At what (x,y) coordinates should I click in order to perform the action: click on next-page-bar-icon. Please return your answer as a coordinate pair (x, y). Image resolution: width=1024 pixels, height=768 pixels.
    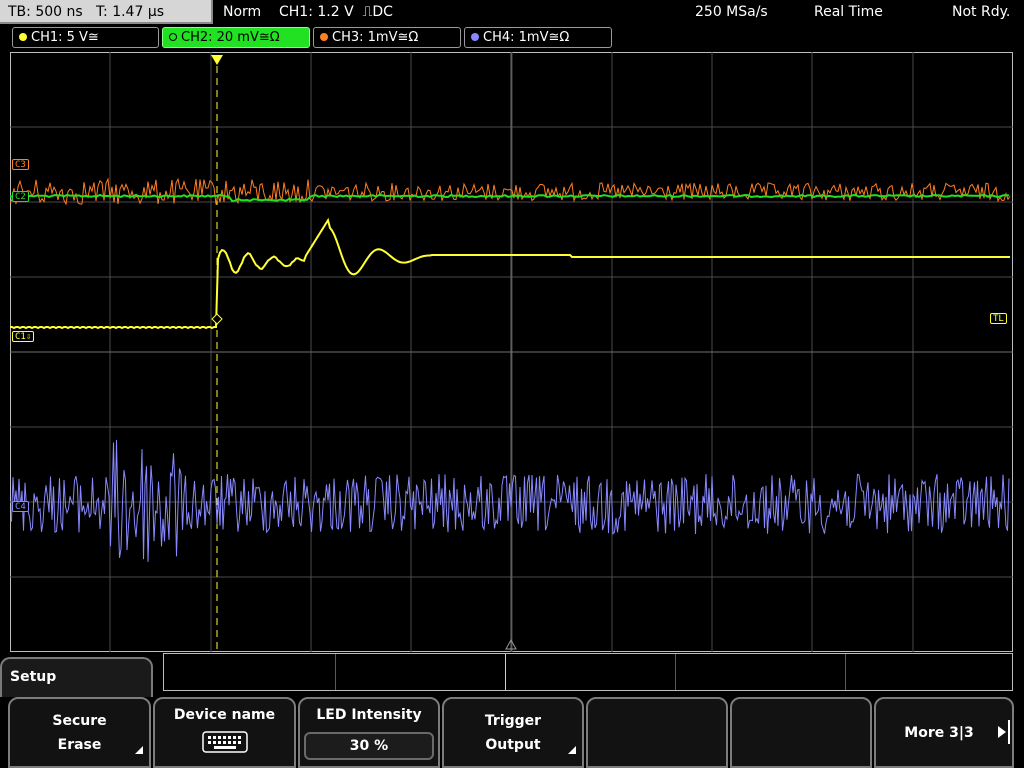
    Looking at the image, I should click on (1009, 732).